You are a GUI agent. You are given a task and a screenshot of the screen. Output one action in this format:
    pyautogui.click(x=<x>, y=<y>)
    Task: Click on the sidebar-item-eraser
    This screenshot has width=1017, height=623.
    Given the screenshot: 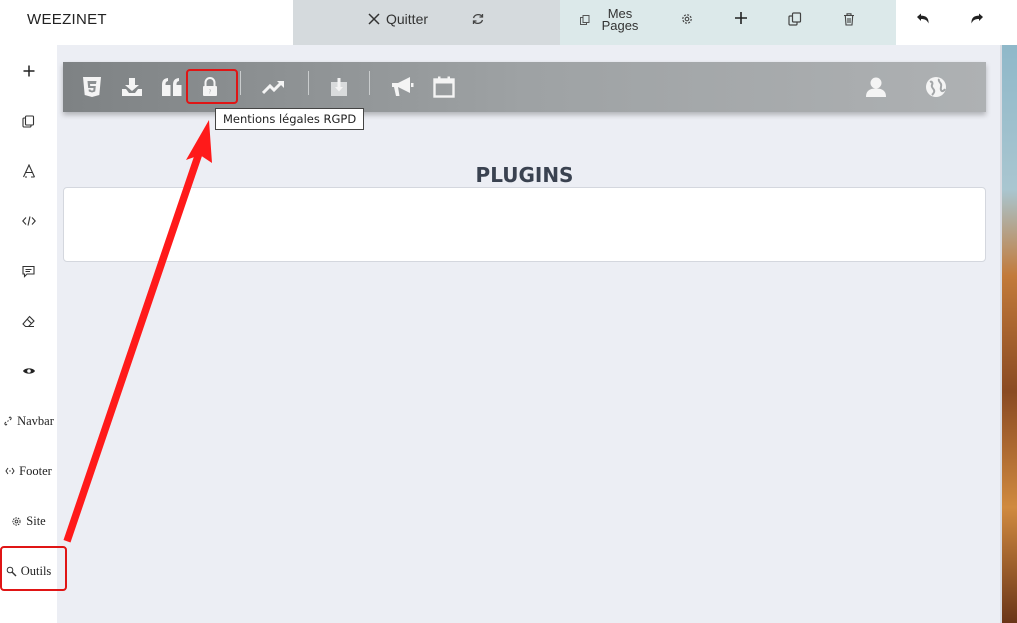 What is the action you would take?
    pyautogui.click(x=28, y=321)
    